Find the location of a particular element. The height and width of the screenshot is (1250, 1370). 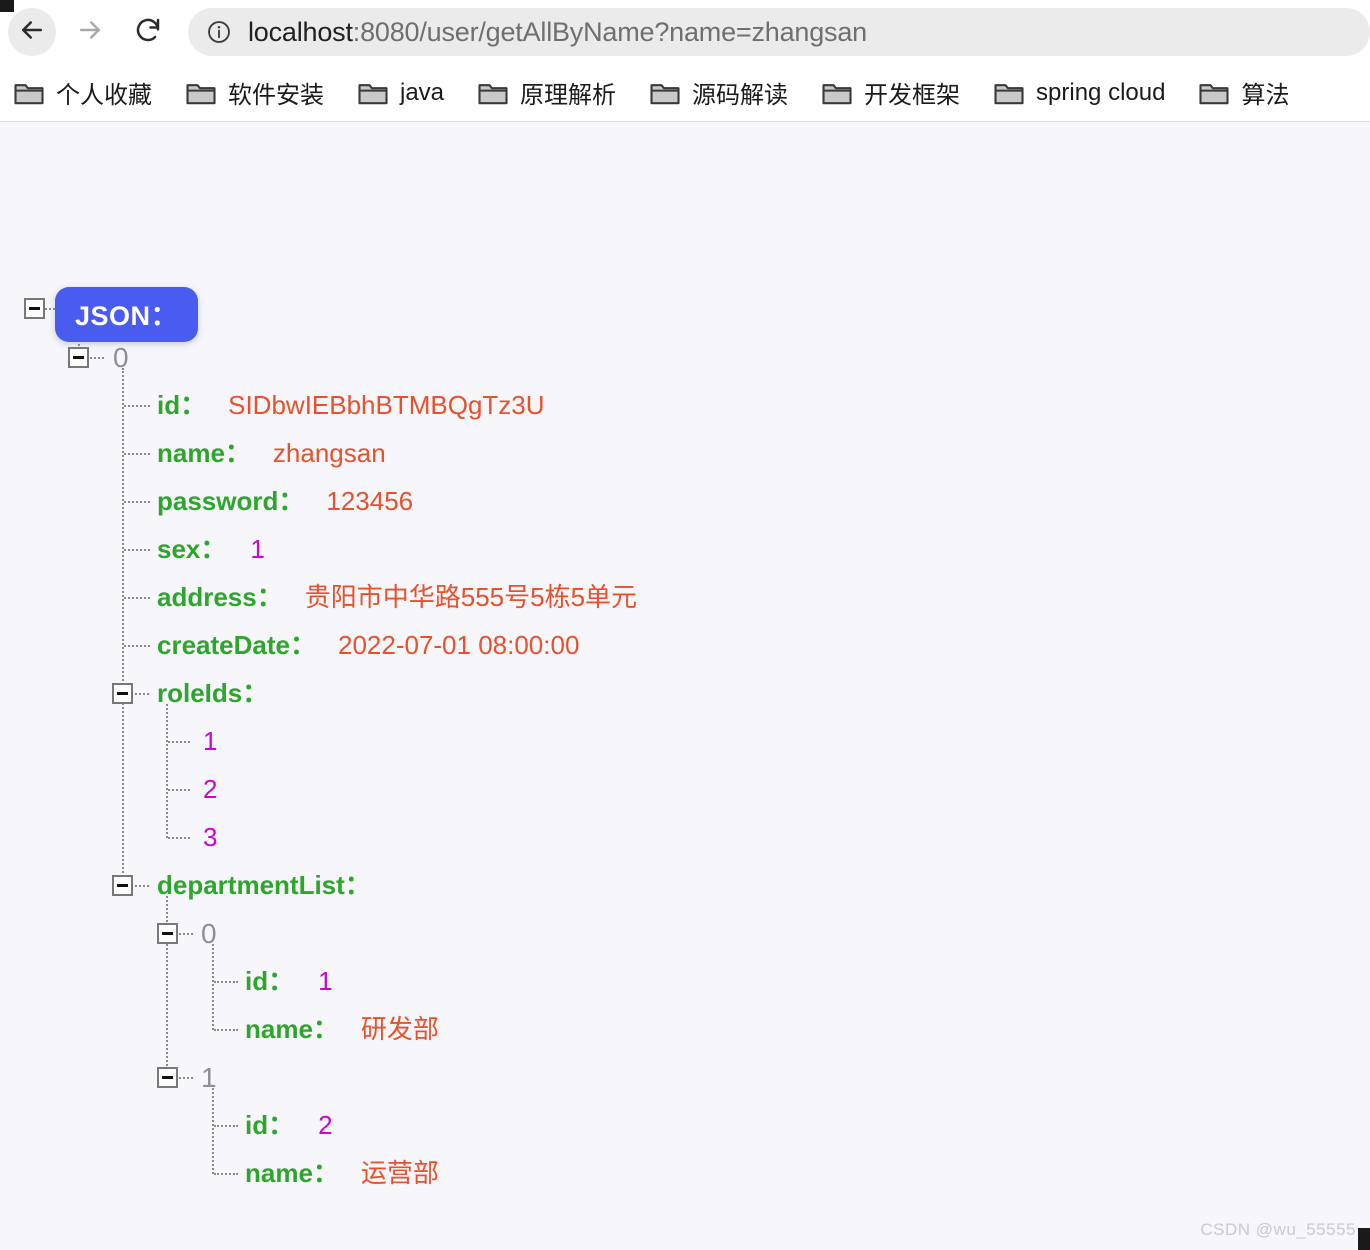

corner-marker is located at coordinates (1364, 1239).